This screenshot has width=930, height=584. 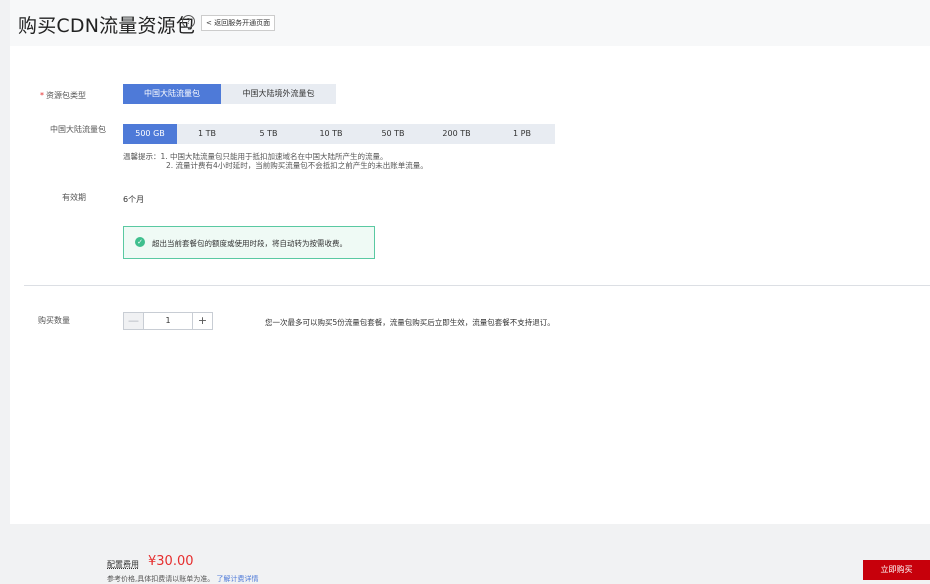 What do you see at coordinates (393, 134) in the screenshot?
I see `traffic-option-50tb: 50 TB` at bounding box center [393, 134].